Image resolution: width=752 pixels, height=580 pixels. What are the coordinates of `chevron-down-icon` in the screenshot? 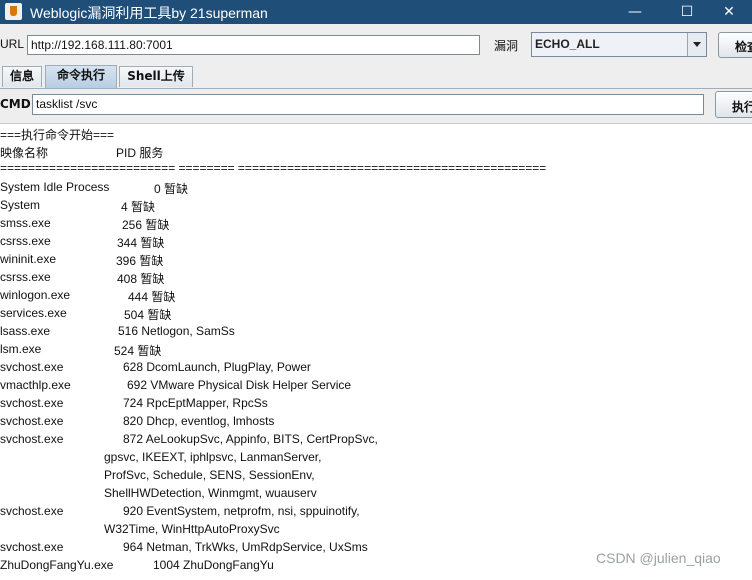 It's located at (696, 44).